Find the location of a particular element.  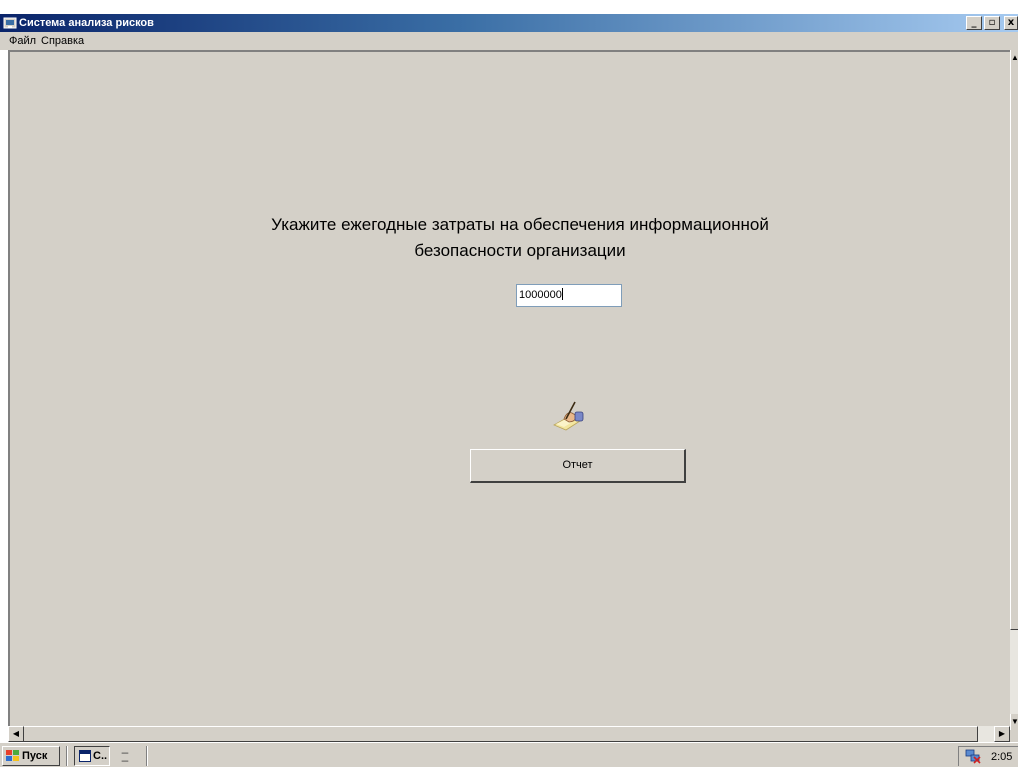

maximize-button: ▫ is located at coordinates (992, 23).